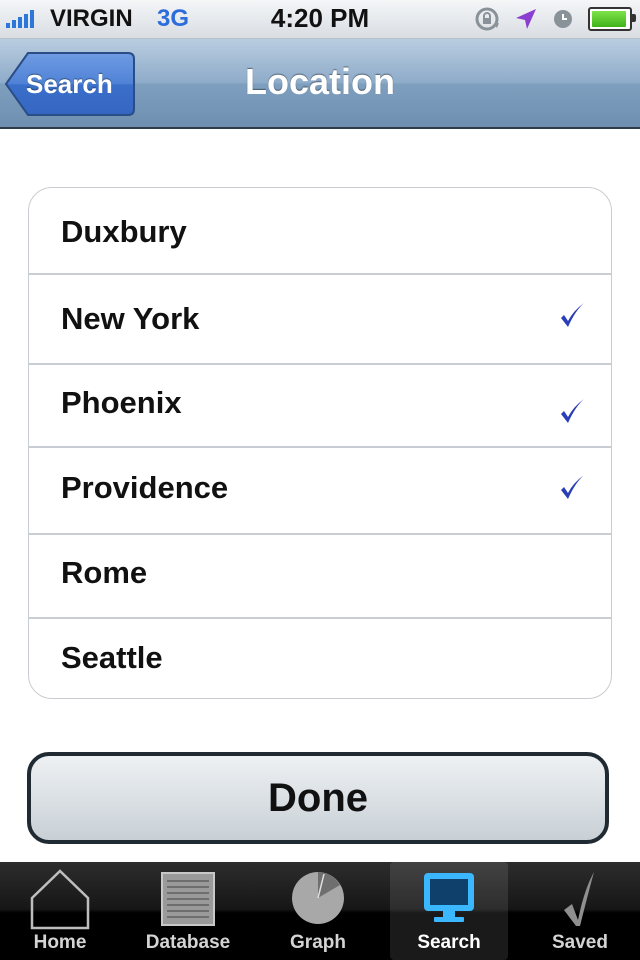 The height and width of the screenshot is (960, 640). I want to click on tab-label: Graph, so click(318, 942).